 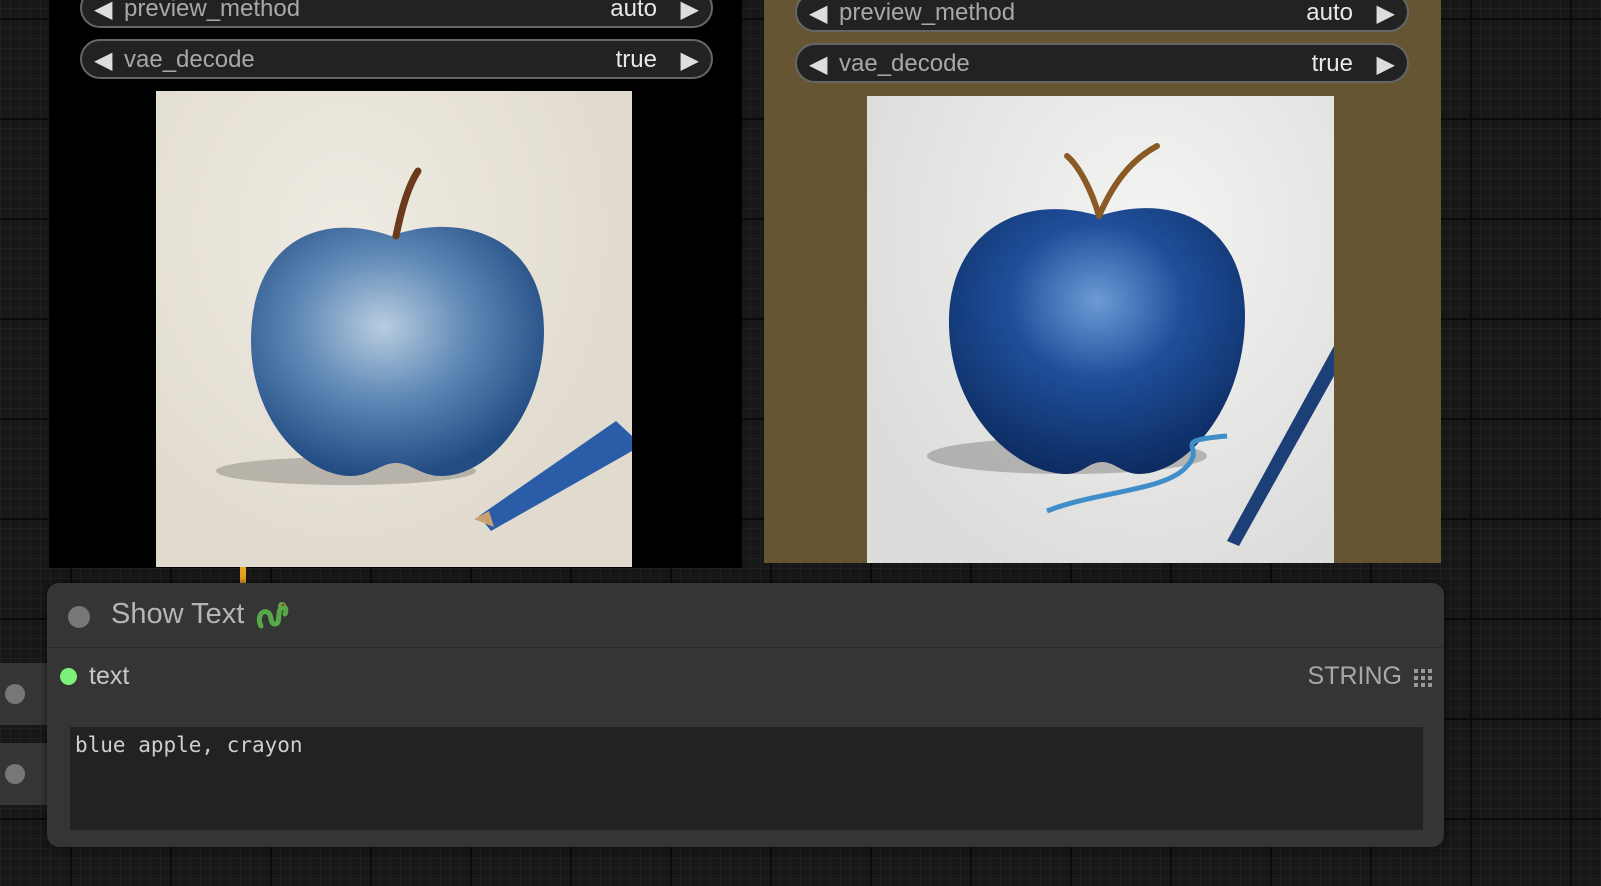 I want to click on collapse-toggle, so click(x=79, y=617).